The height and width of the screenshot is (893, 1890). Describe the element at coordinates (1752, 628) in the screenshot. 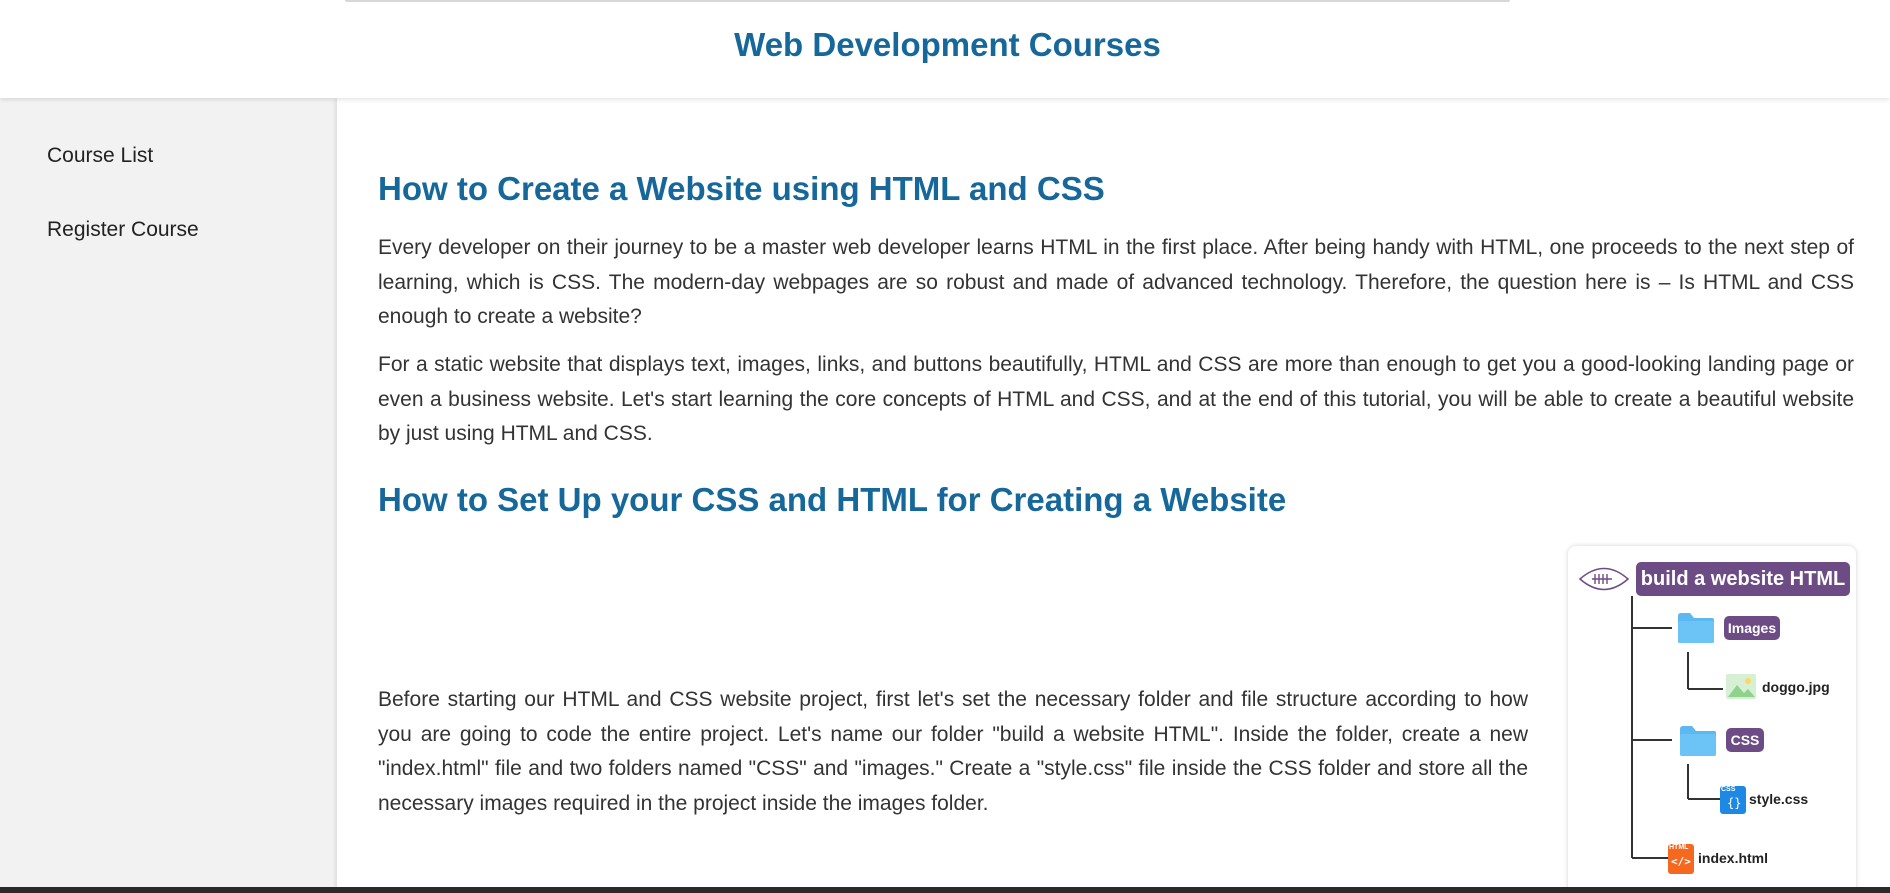

I see `images-folder-label: Images` at that location.